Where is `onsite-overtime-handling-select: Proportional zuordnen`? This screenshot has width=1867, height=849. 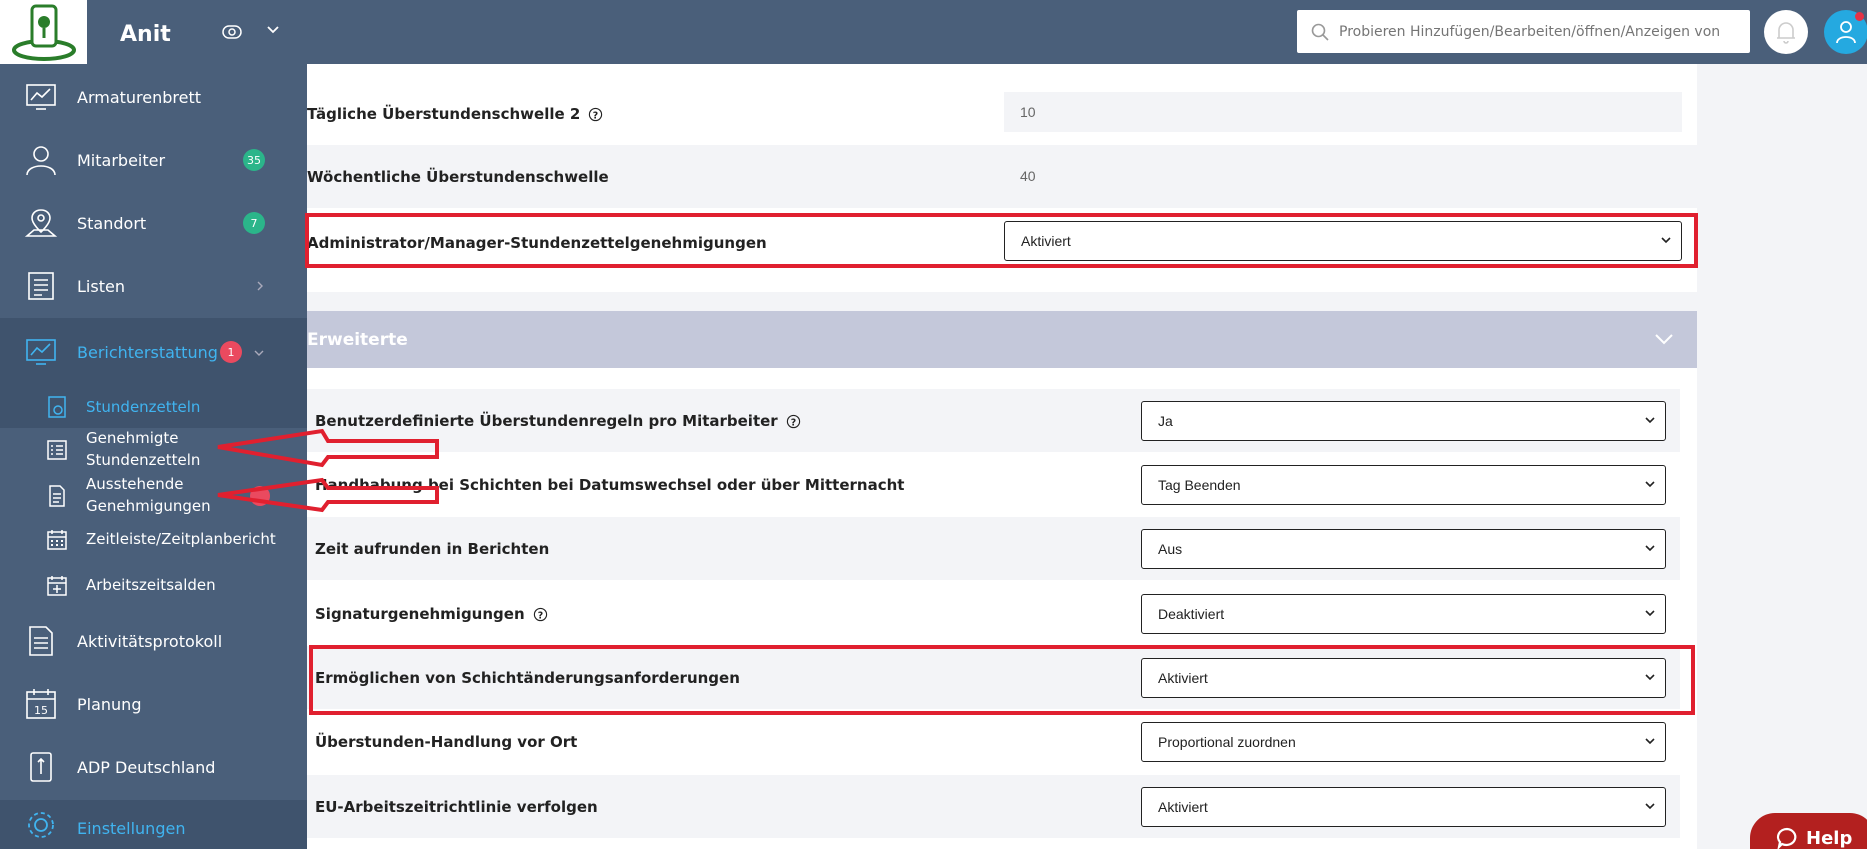 onsite-overtime-handling-select: Proportional zuordnen is located at coordinates (1403, 742).